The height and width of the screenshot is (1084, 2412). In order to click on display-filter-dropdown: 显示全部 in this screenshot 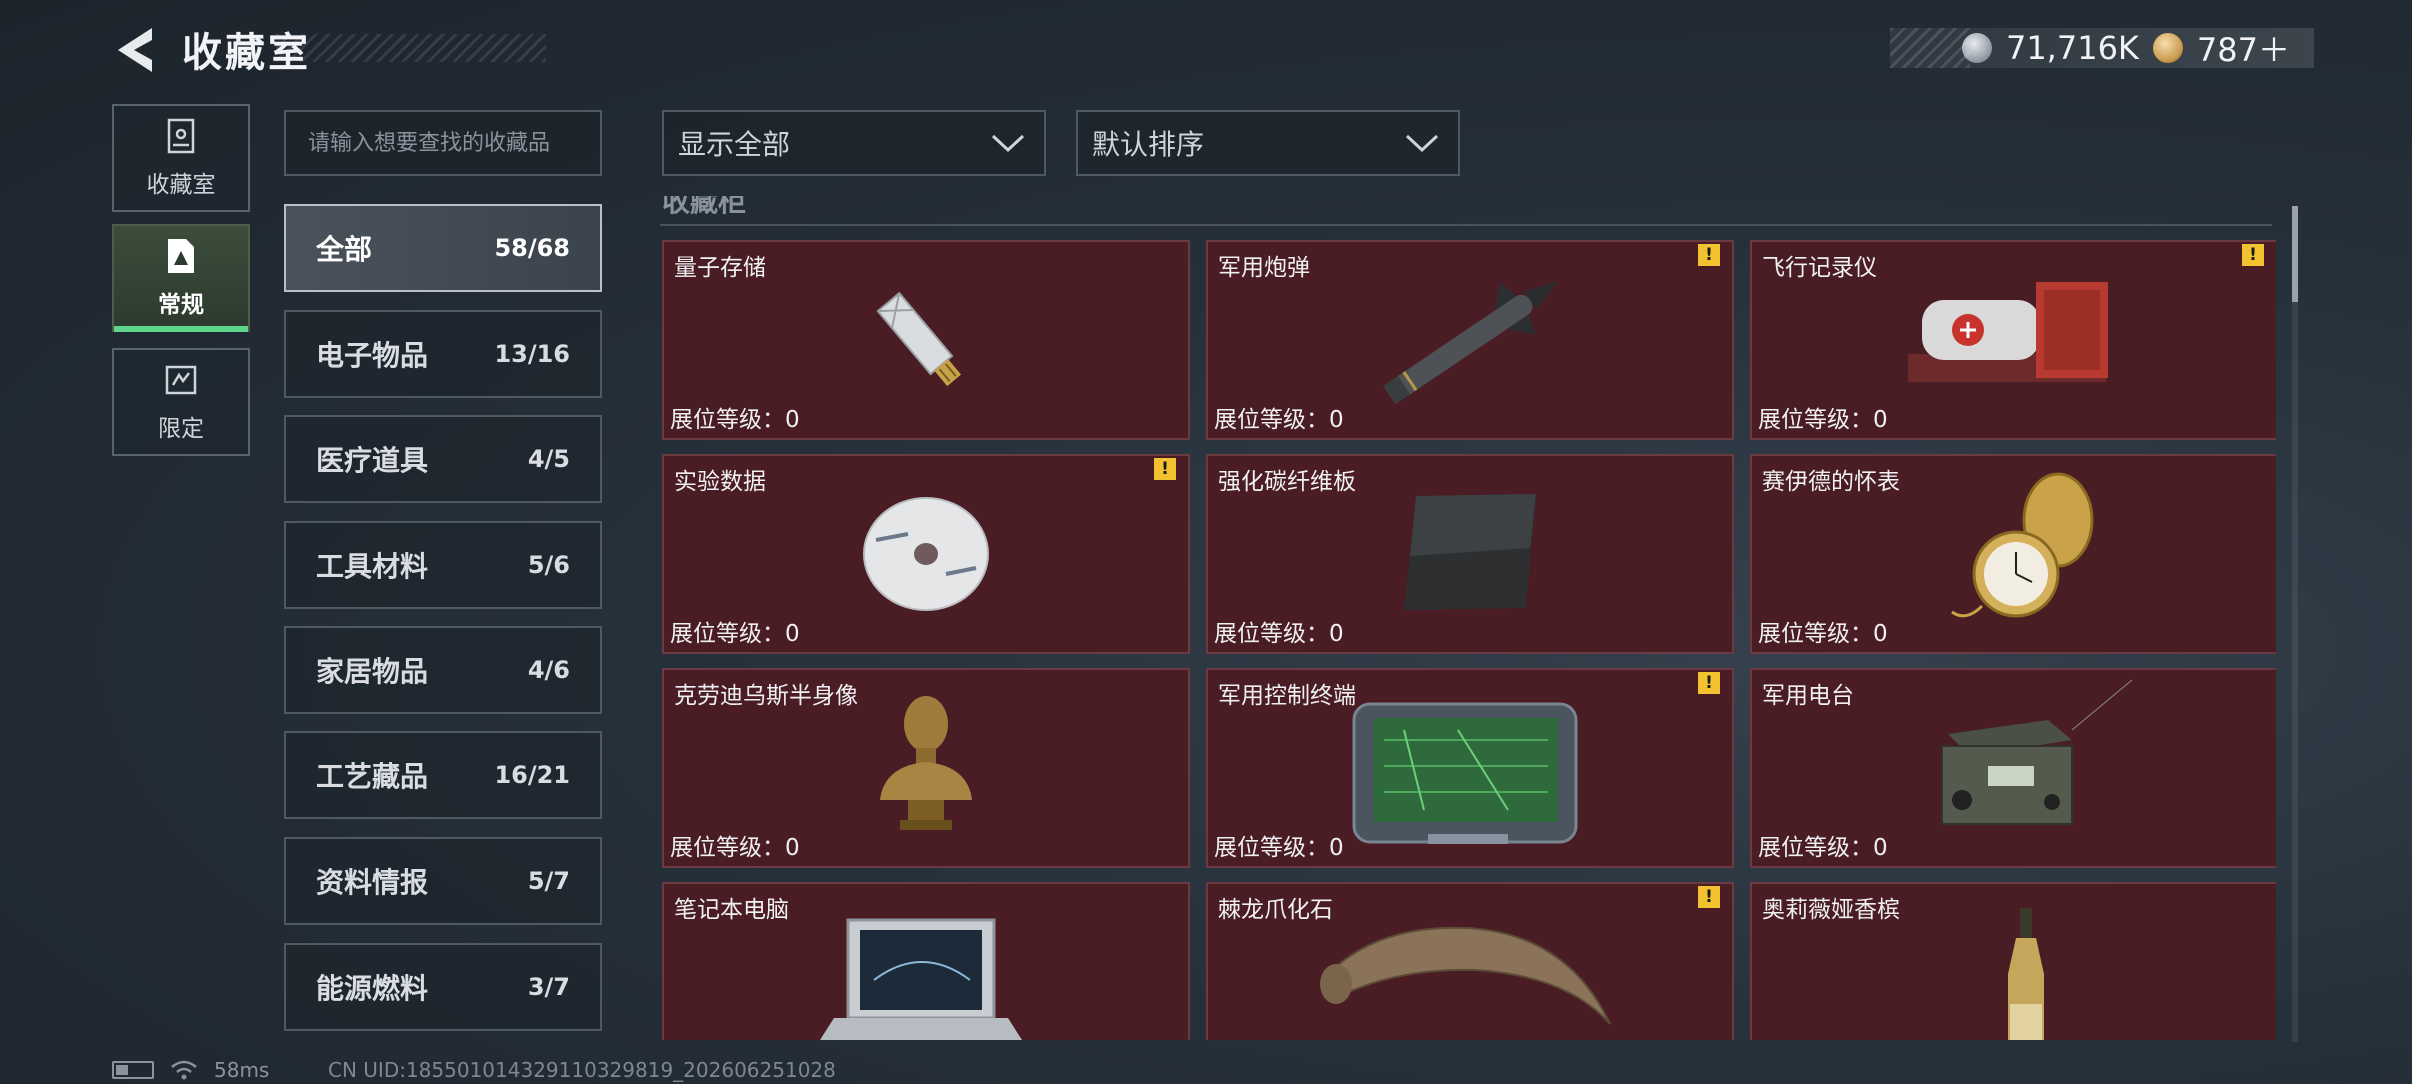, I will do `click(854, 143)`.